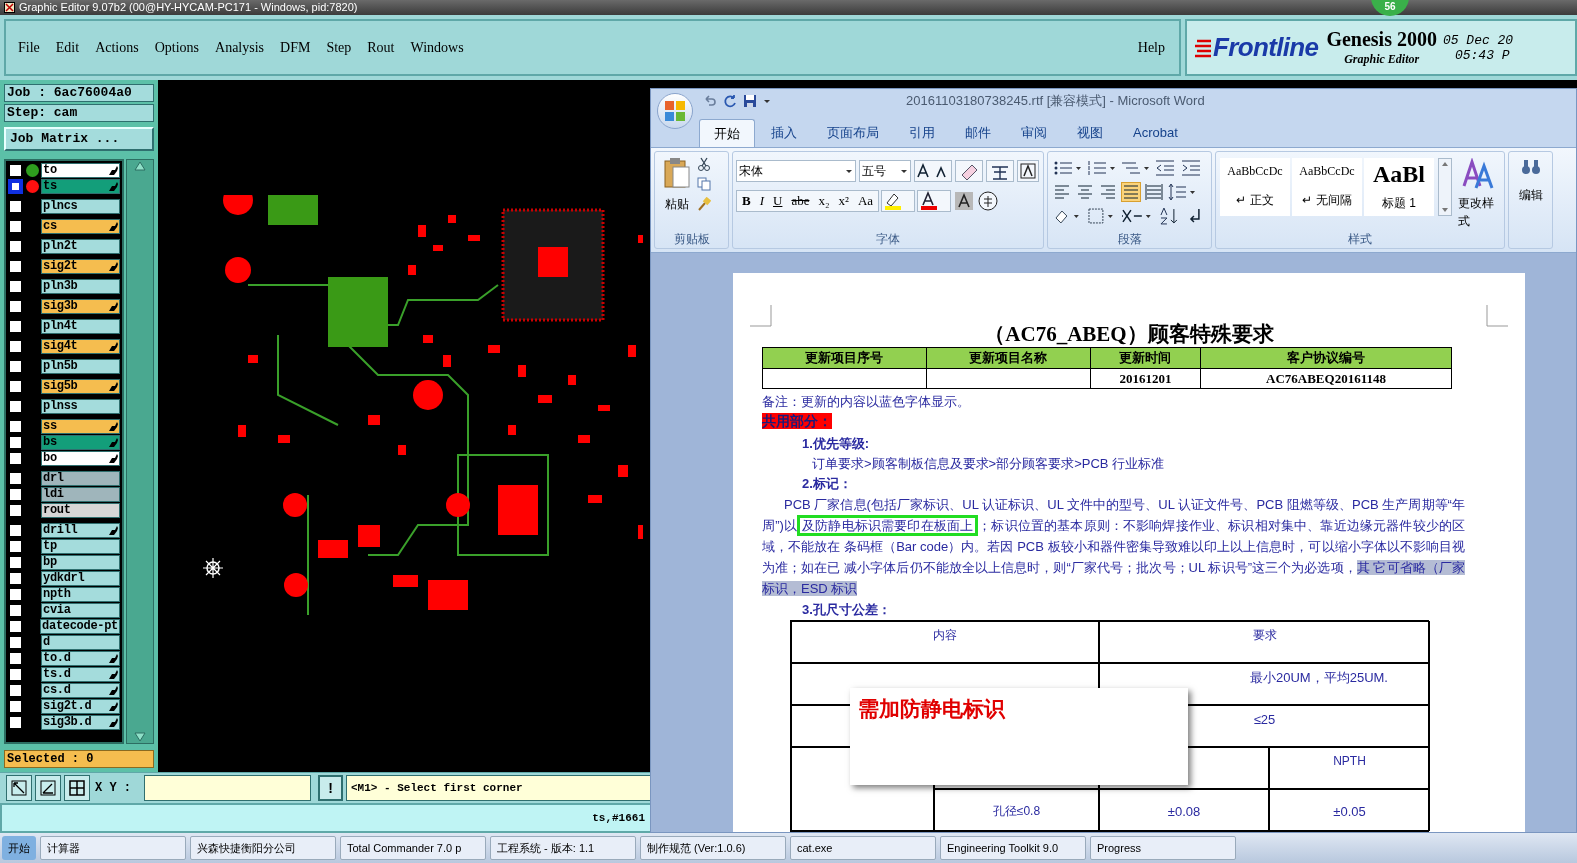 This screenshot has height=863, width=1577. I want to click on ribbon-tab: 邮件, so click(978, 133).